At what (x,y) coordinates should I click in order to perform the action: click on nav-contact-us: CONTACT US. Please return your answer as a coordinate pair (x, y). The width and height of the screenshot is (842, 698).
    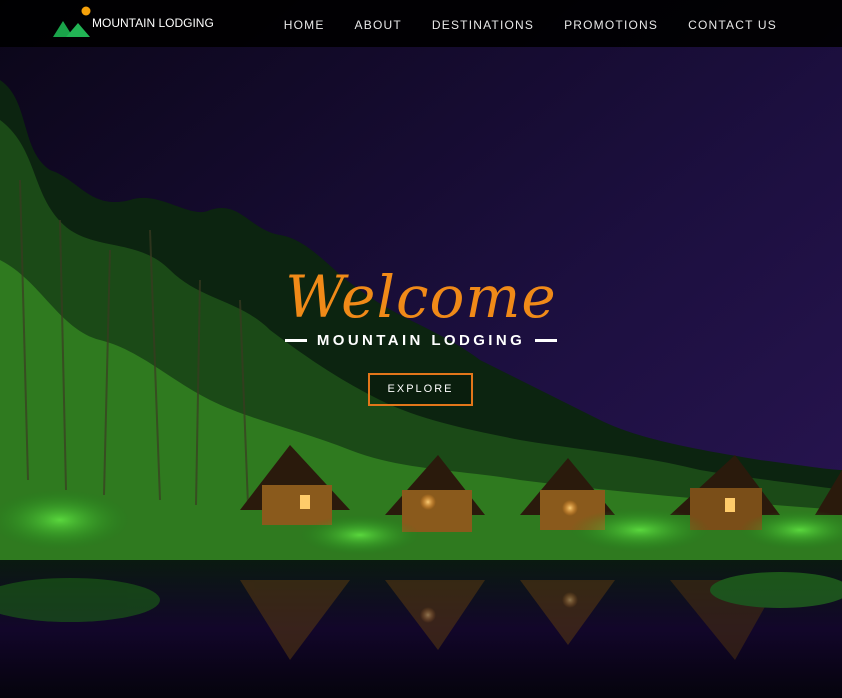
    Looking at the image, I should click on (732, 25).